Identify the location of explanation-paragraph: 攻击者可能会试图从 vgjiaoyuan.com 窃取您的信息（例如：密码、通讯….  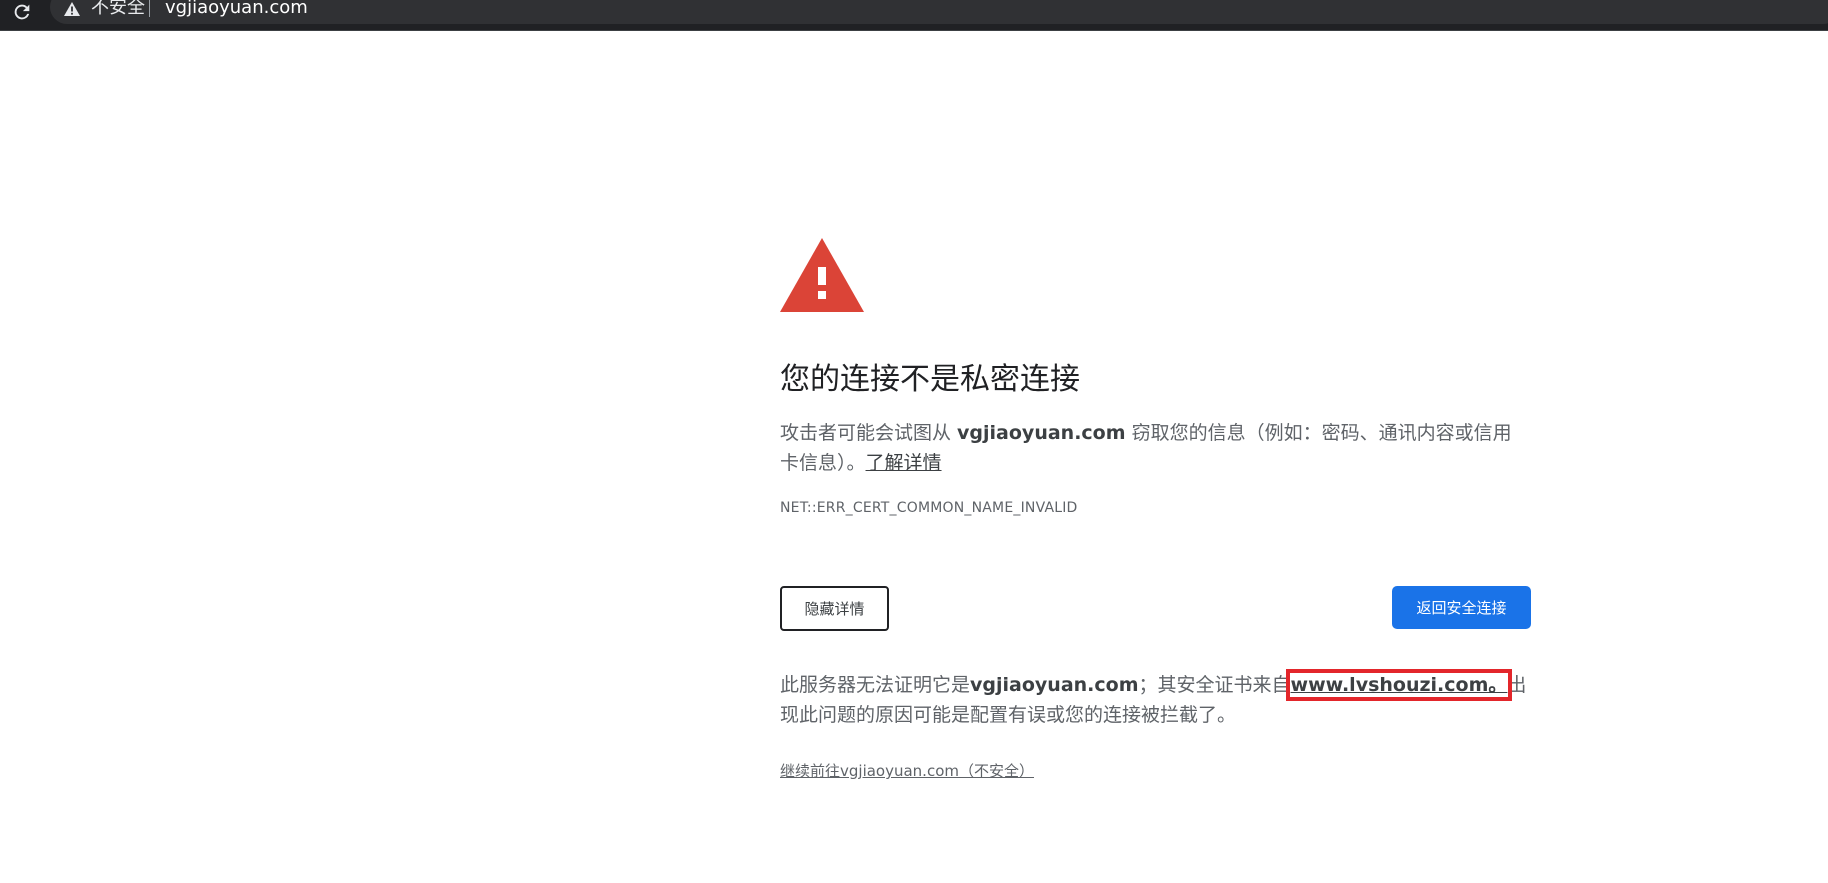
(1155, 448).